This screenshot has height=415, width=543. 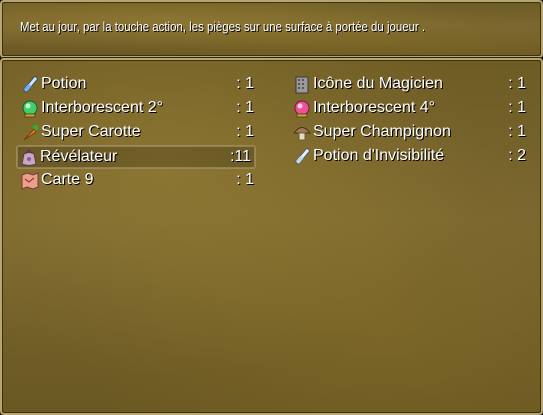 What do you see at coordinates (410, 133) in the screenshot?
I see `item-super-champignon: Super Champignon : 1` at bounding box center [410, 133].